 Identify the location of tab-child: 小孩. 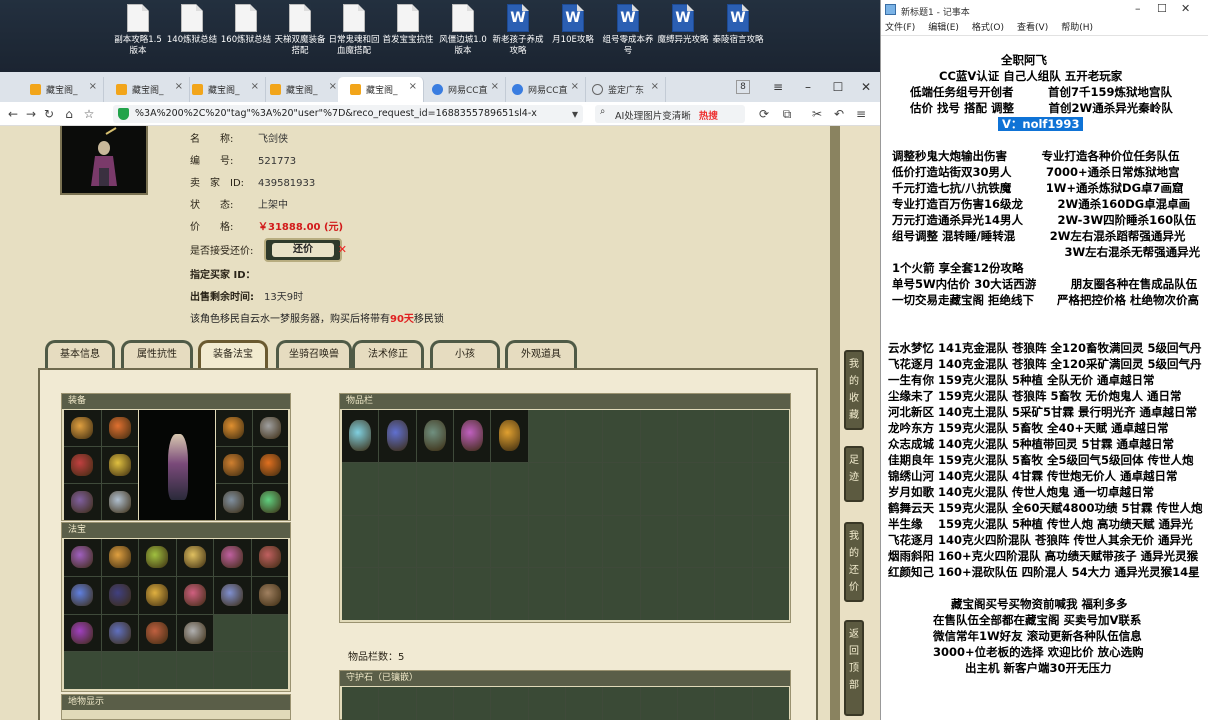
(465, 354).